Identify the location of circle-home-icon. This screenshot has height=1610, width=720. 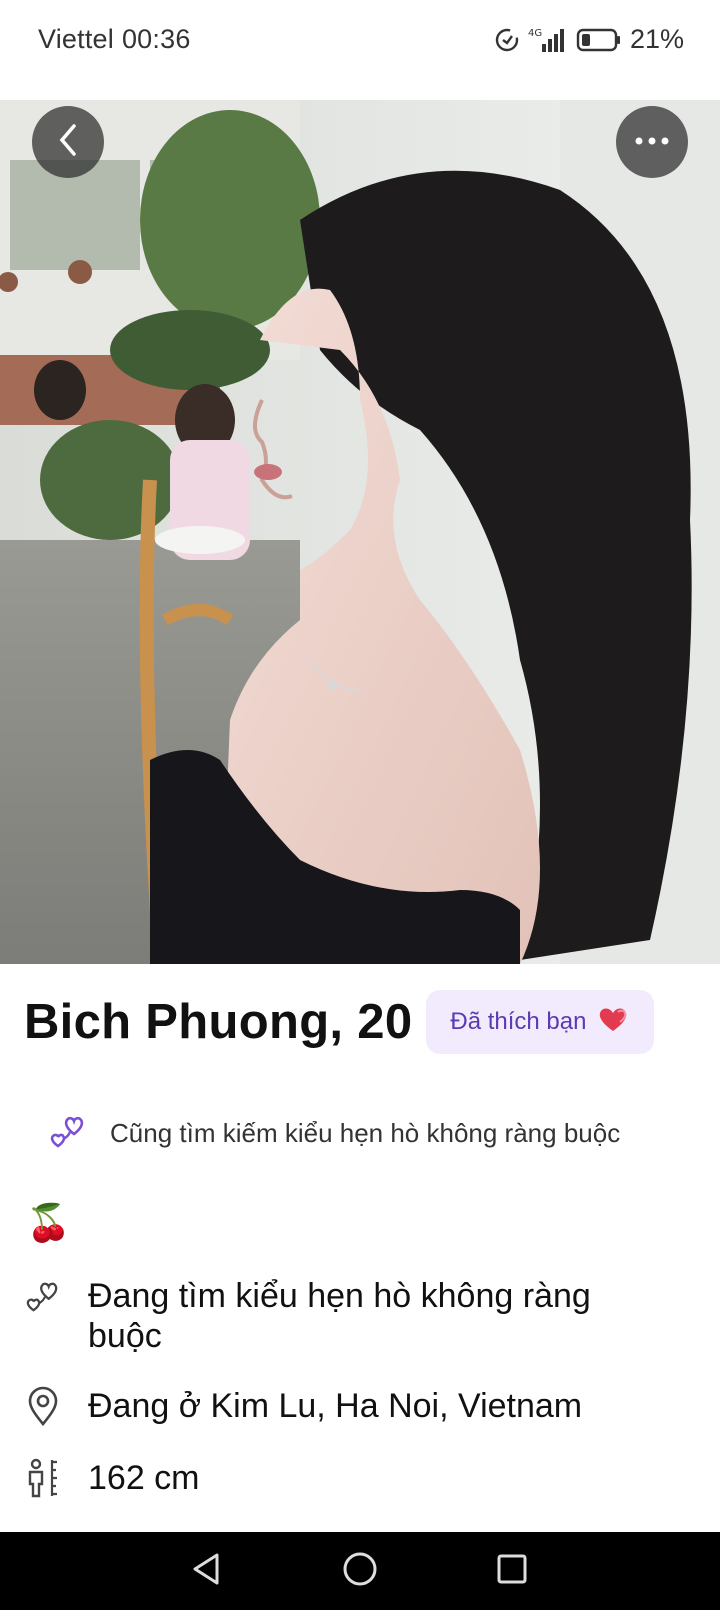
(360, 1571).